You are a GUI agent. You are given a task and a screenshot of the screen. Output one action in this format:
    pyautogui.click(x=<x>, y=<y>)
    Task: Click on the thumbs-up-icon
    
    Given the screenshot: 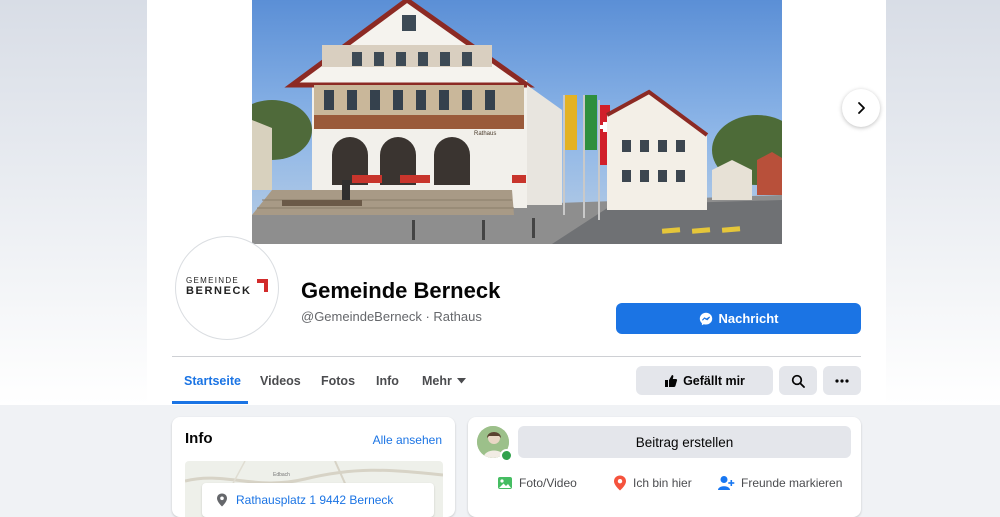 What is the action you would take?
    pyautogui.click(x=671, y=380)
    